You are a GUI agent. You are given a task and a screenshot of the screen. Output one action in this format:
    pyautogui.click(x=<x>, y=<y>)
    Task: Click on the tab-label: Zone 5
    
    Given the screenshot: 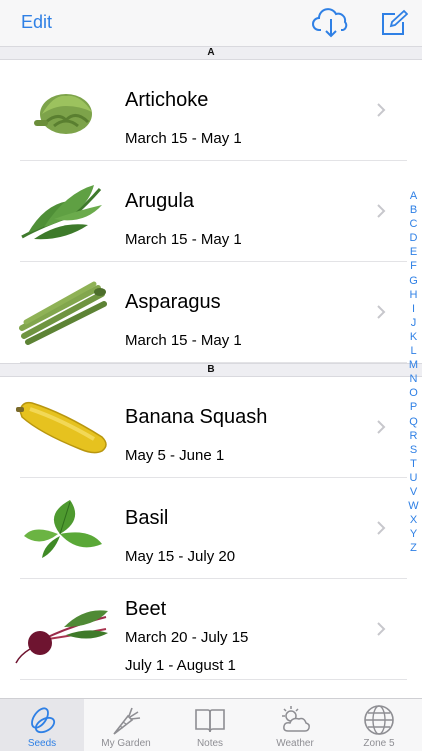 What is the action you would take?
    pyautogui.click(x=379, y=743)
    